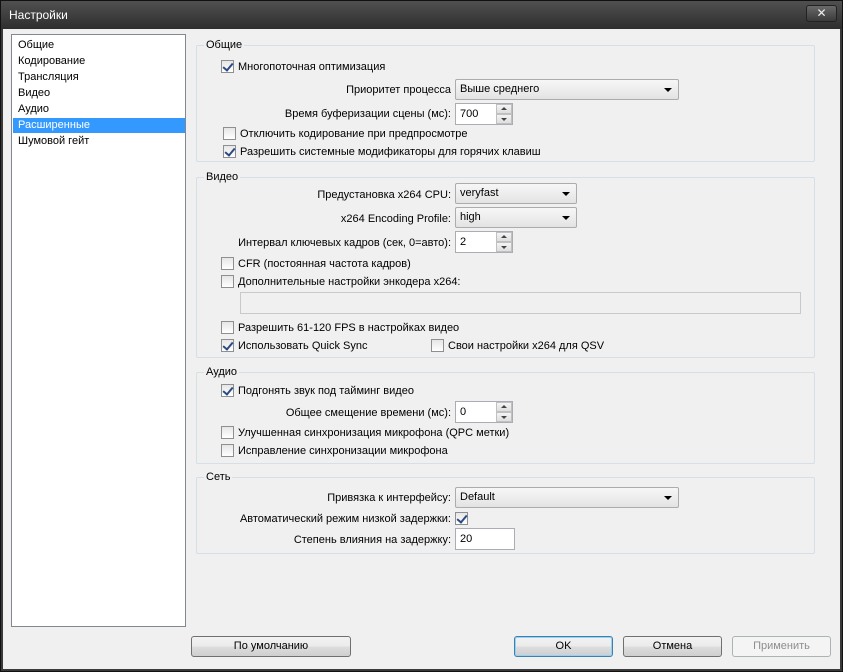 This screenshot has height=672, width=843. I want to click on keyframe-label: Интервал ключевых кадров (сек, 0=авто):, so click(344, 243).